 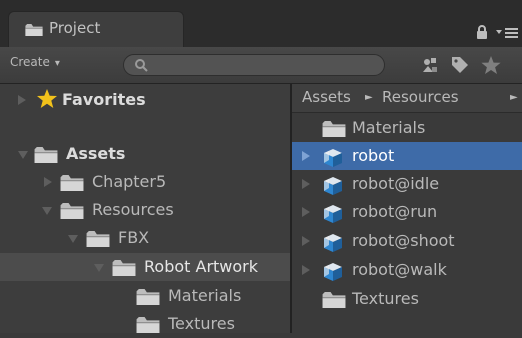 What do you see at coordinates (508, 33) in the screenshot?
I see `tab-menu-icon` at bounding box center [508, 33].